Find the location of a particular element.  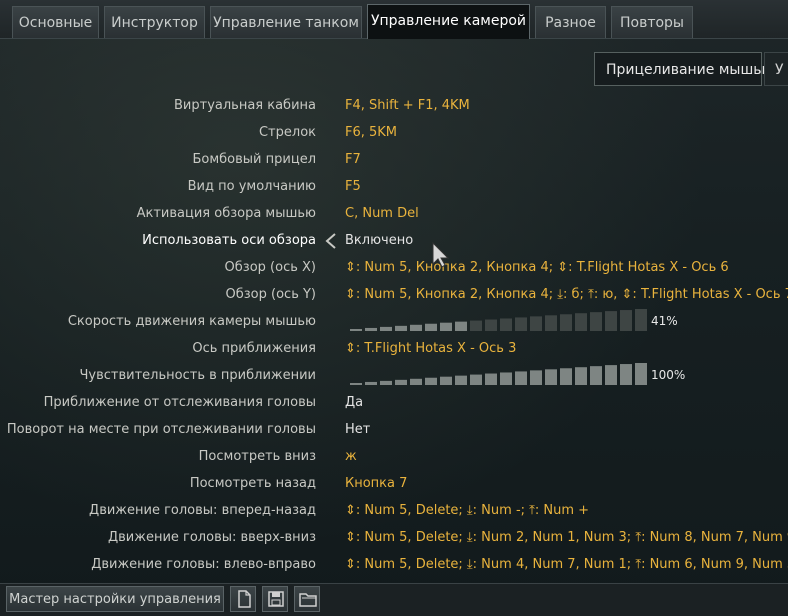

page-icon is located at coordinates (243, 599).